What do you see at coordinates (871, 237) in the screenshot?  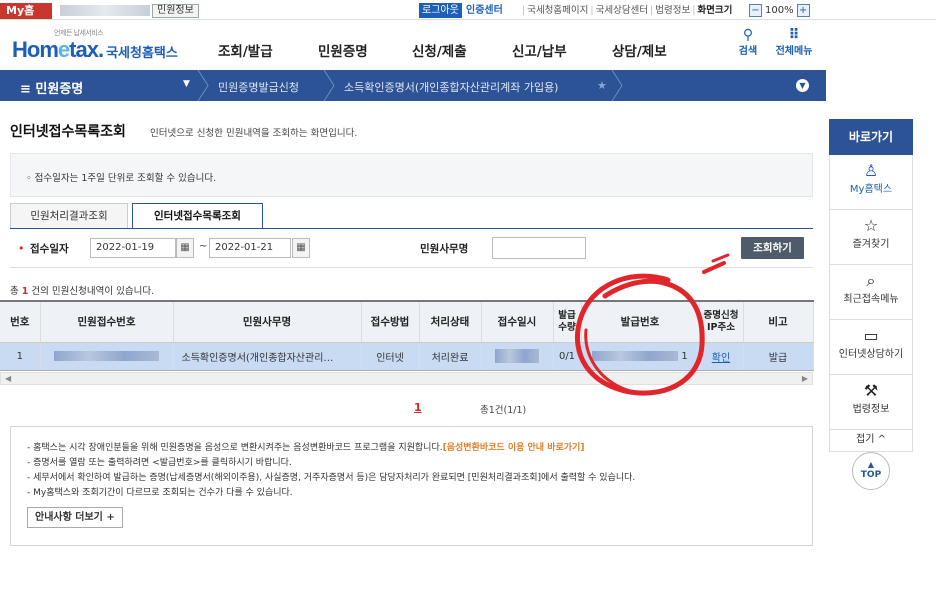 I see `quick-favorites: ☆ 즐겨찾기` at bounding box center [871, 237].